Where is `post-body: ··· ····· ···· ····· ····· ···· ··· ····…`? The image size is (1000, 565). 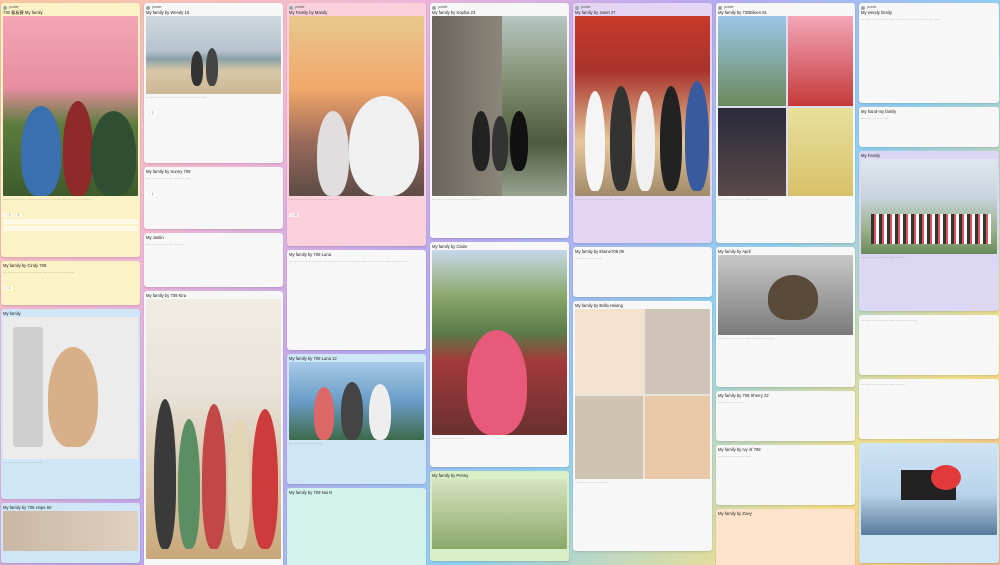
post-body: ··· ····· ···· ····· ····· ···· ··· ····… is located at coordinates (176, 98).